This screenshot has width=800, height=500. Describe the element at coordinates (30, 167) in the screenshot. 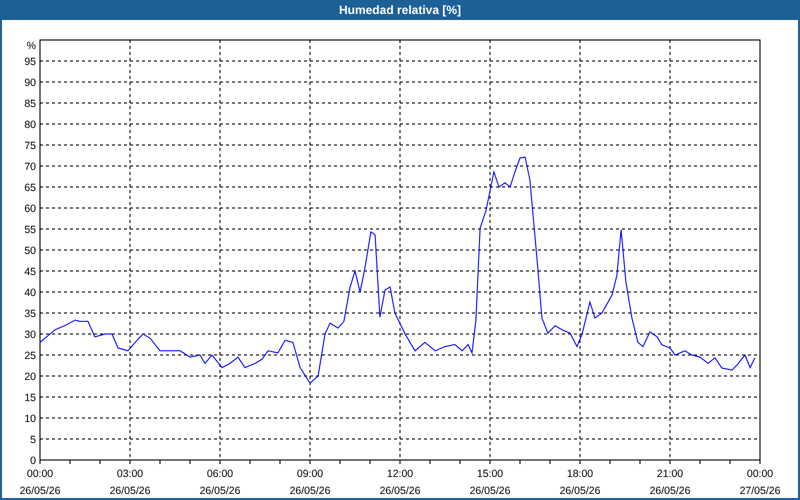

I see `y-tick-label: 70` at that location.